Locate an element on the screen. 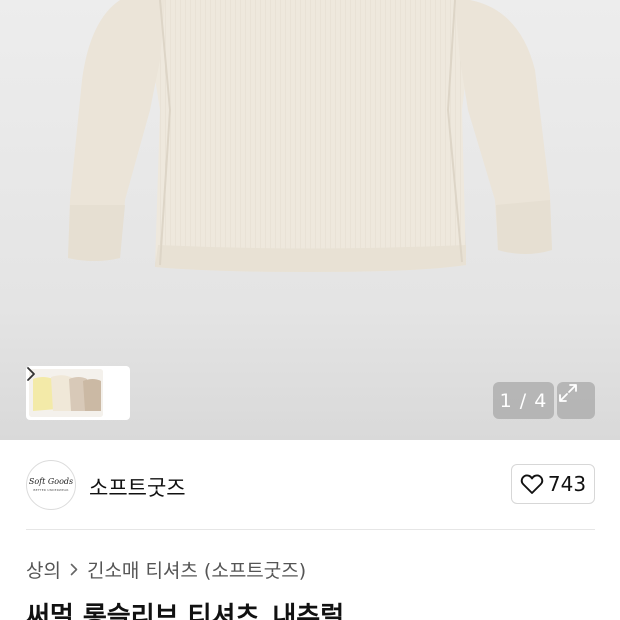 This screenshot has height=620, width=620. brand-logo-subtext: BETTER UNDERWEAR is located at coordinates (51, 490).